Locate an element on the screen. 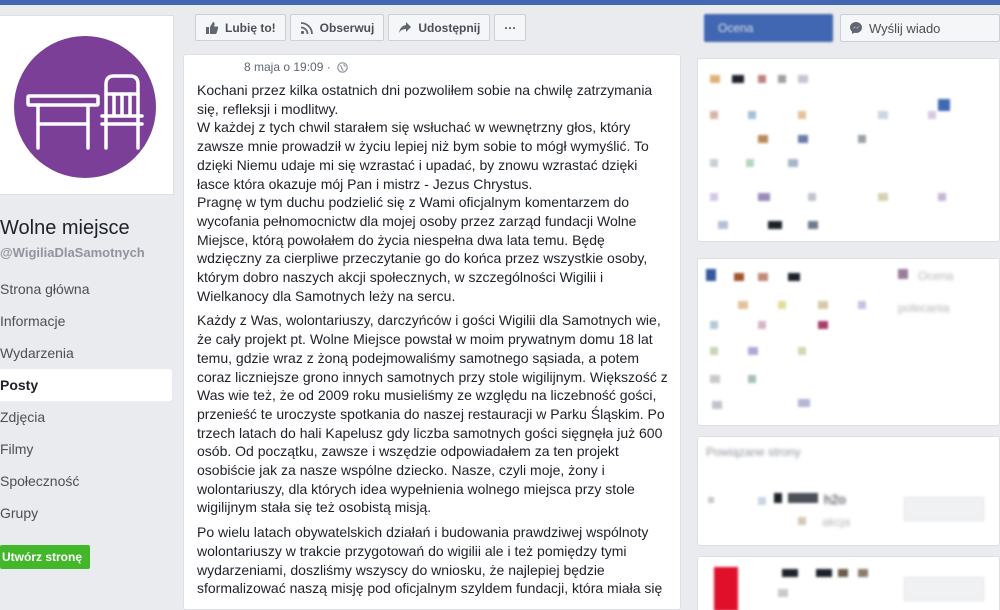  table-chair-logo-icon is located at coordinates (85, 112).